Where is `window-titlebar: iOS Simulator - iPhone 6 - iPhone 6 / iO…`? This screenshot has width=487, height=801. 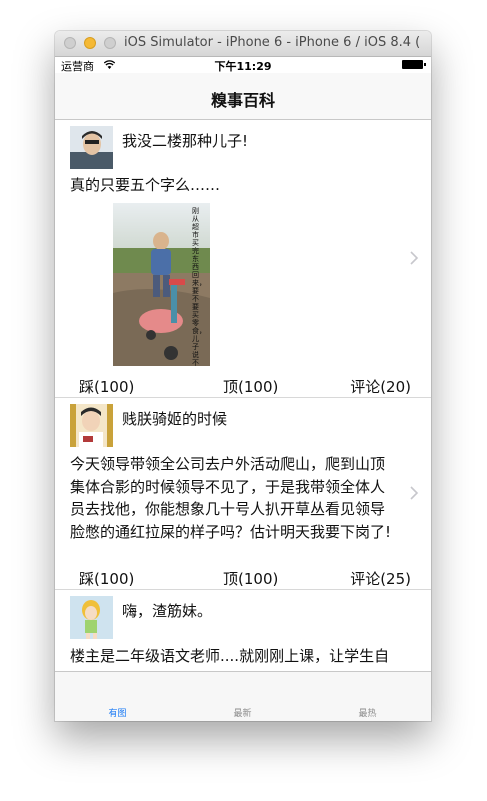
window-titlebar: iOS Simulator - iPhone 6 - iPhone 6 / iO… is located at coordinates (243, 44).